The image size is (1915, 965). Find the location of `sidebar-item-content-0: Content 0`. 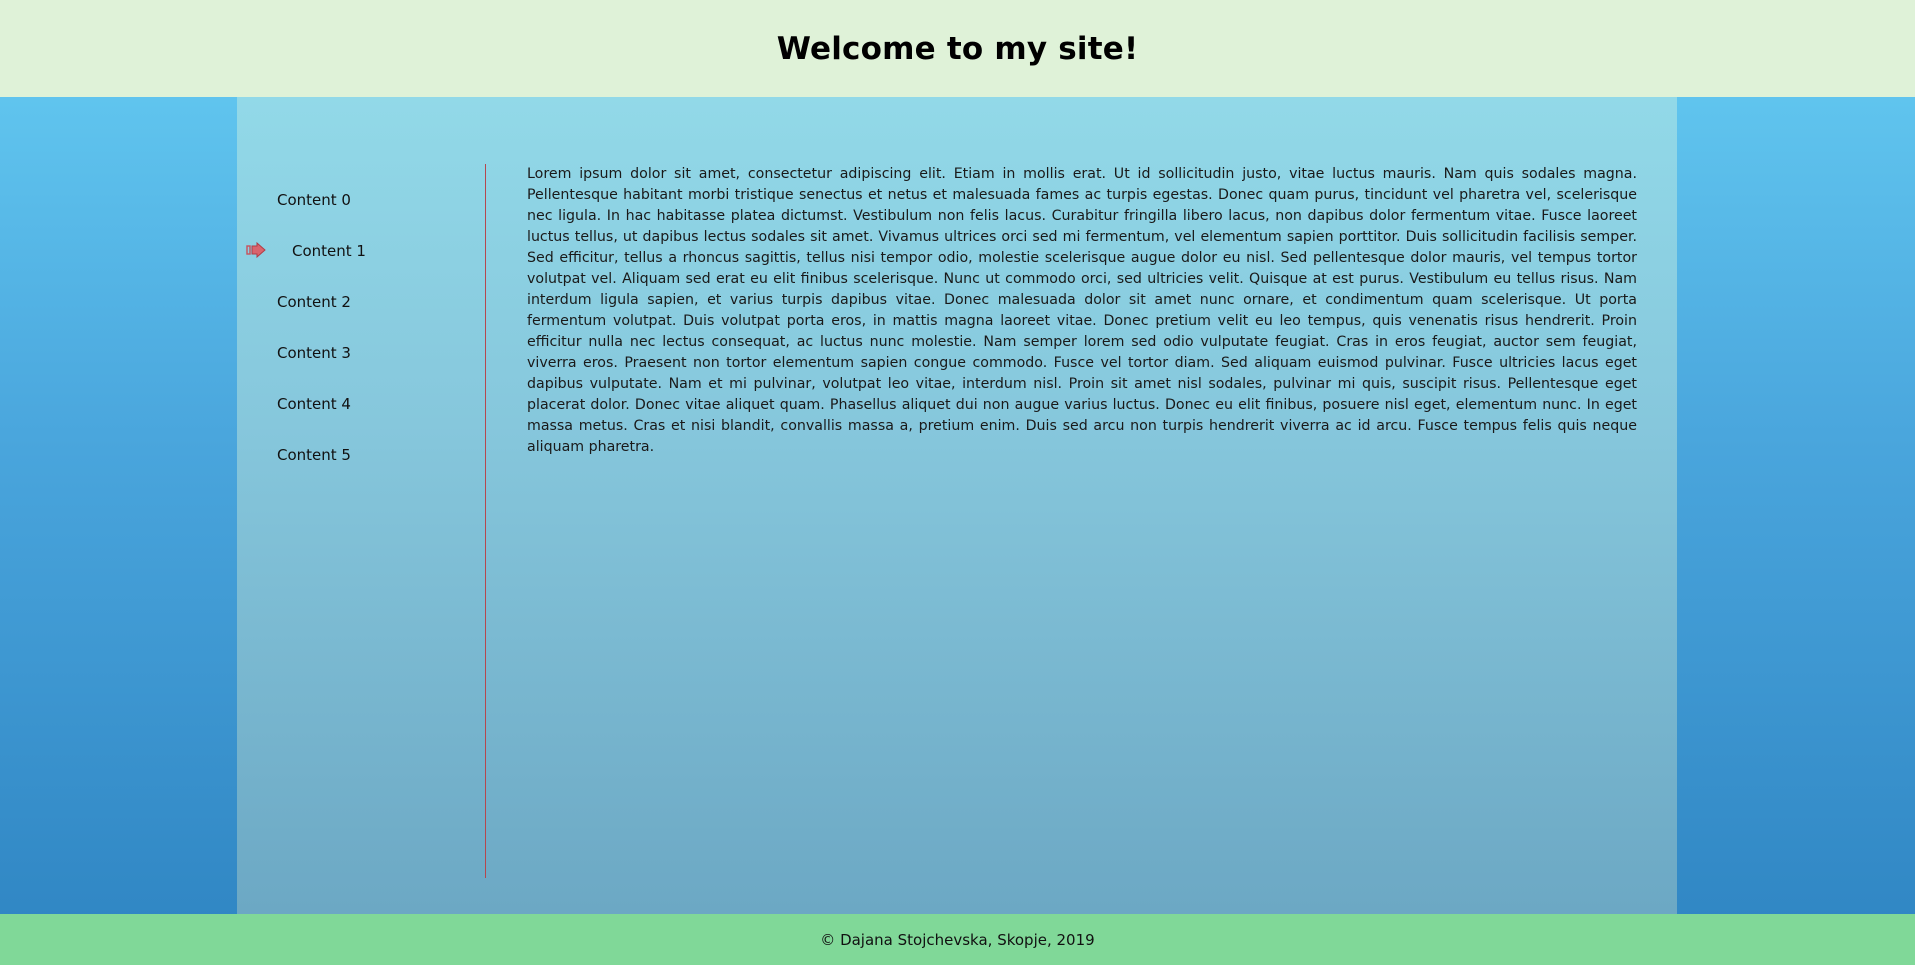

sidebar-item-content-0: Content 0 is located at coordinates (314, 200).